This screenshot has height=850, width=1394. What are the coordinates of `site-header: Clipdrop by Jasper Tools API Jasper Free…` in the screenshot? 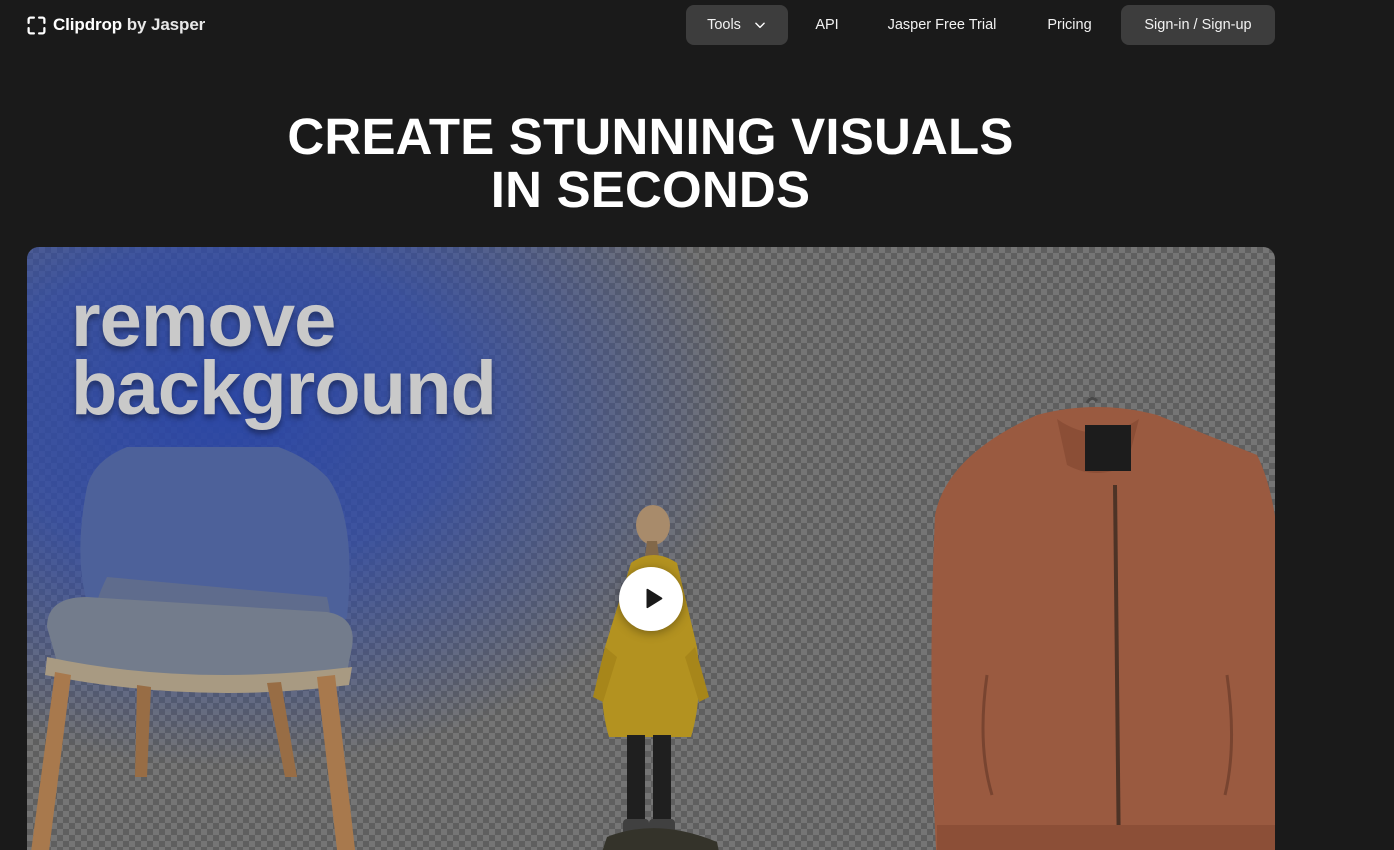 It's located at (697, 25).